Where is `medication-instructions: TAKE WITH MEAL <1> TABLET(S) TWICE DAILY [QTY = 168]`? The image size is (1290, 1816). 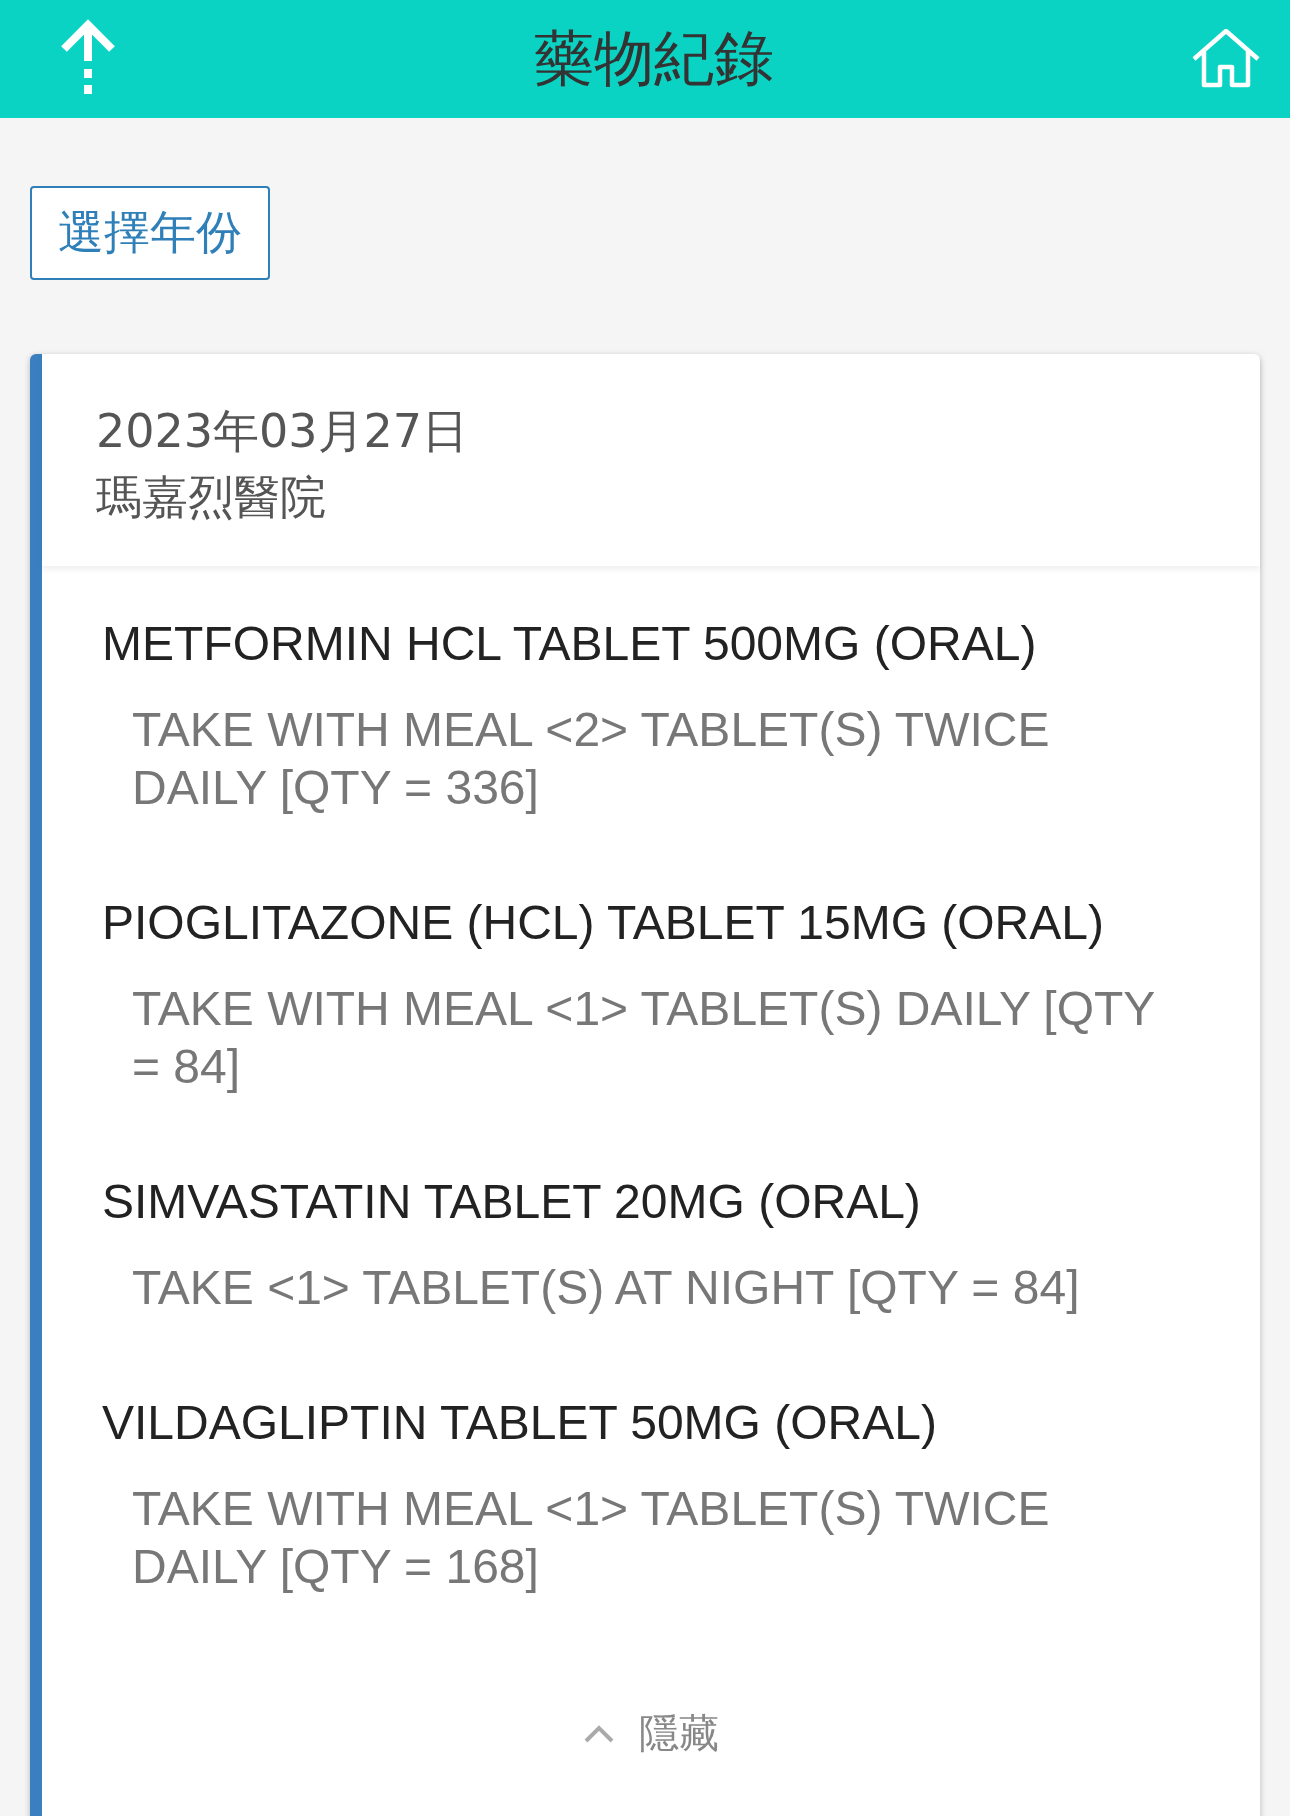
medication-instructions: TAKE WITH MEAL <1> TABLET(S) TWICE DAILY [QTY = 168] is located at coordinates (591, 1538).